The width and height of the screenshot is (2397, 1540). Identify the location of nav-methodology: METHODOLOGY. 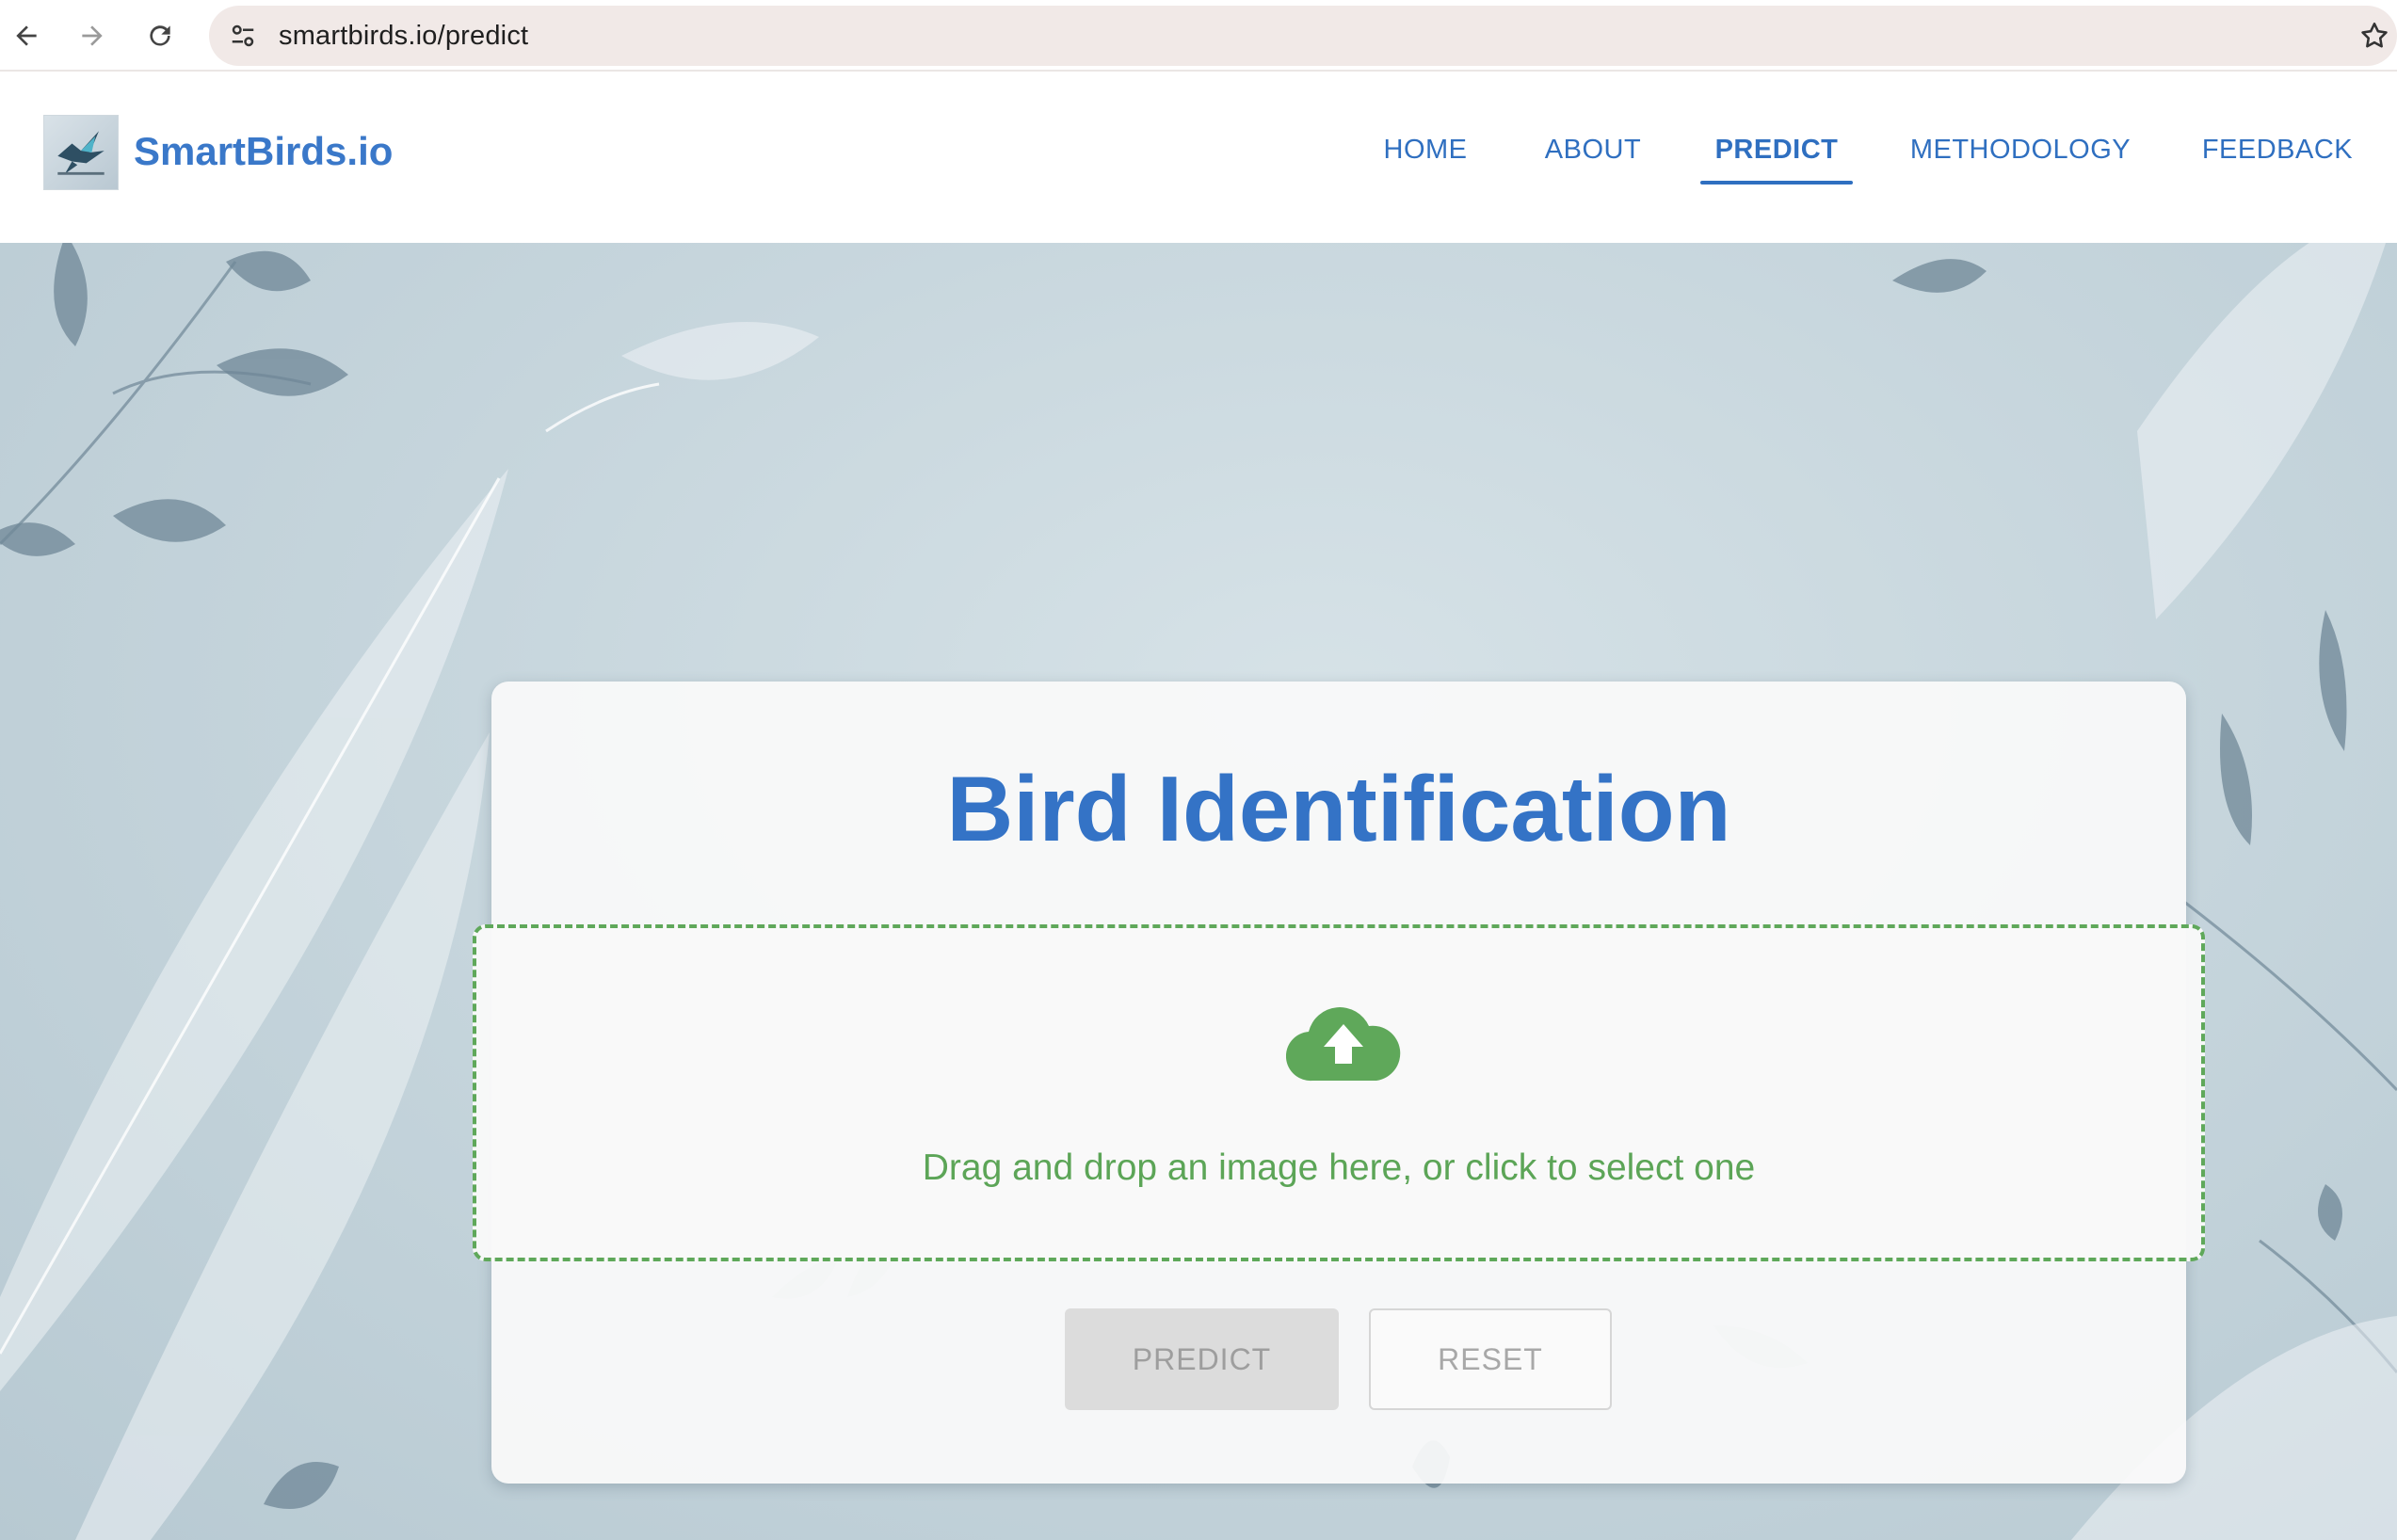
(2020, 150).